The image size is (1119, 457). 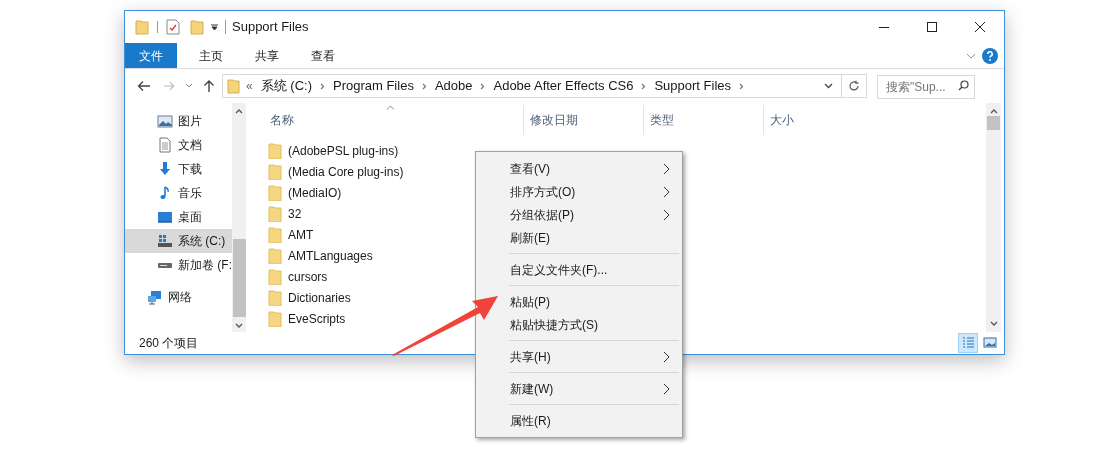 I want to click on breadcrumb: Adobe, so click(x=453, y=86).